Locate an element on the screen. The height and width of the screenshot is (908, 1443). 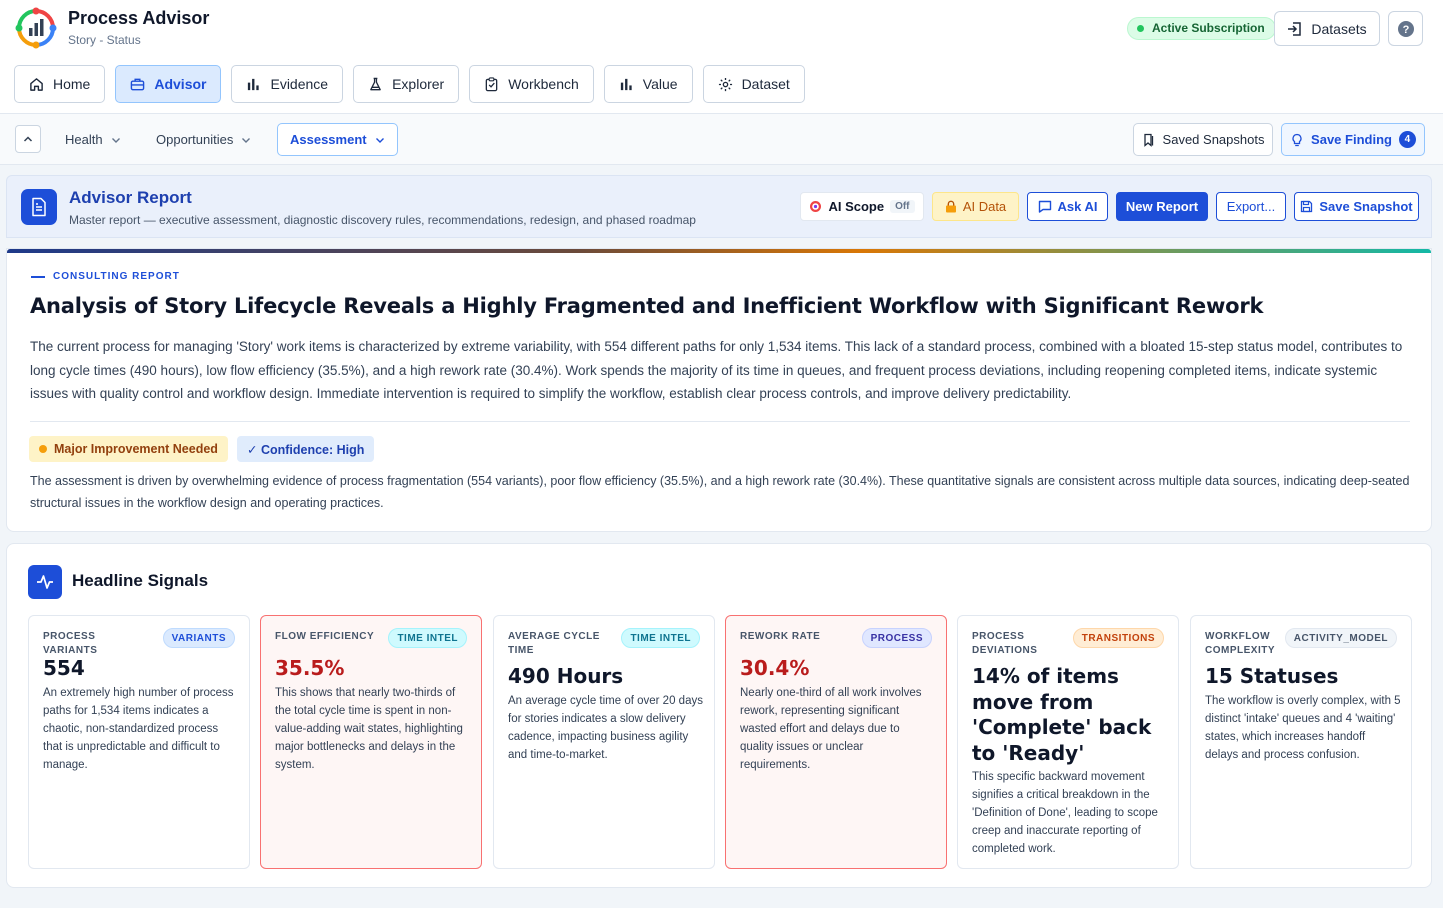
bookmarks-icon is located at coordinates (1148, 140).